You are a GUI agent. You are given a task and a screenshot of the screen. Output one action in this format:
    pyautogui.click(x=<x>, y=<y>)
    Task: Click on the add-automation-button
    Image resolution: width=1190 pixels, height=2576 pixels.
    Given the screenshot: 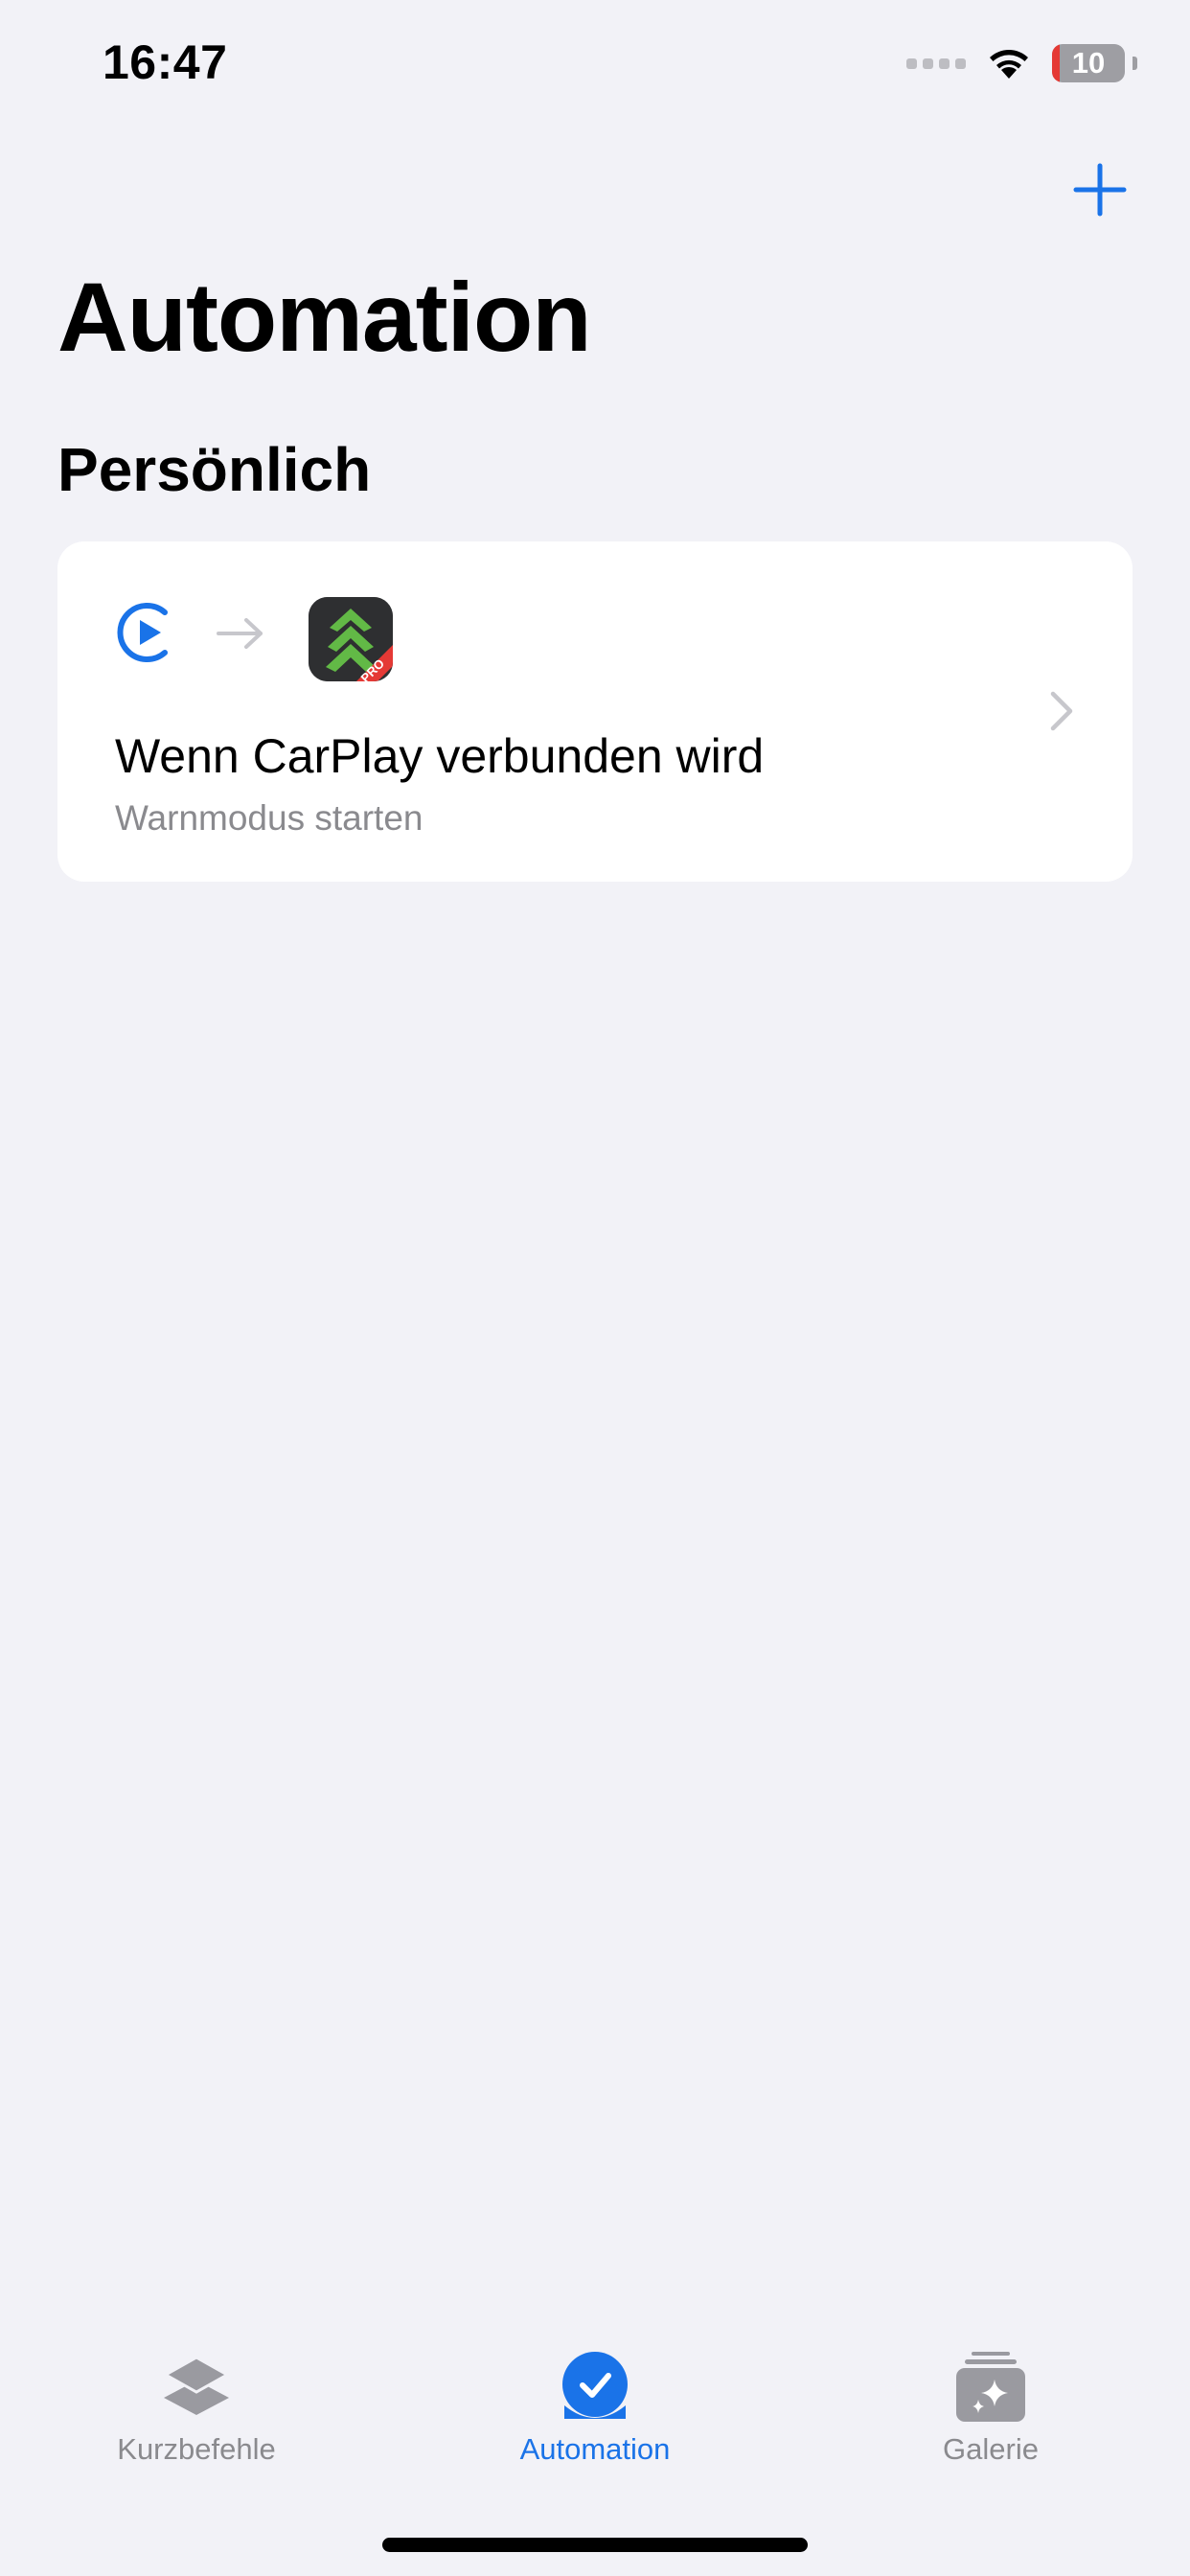 What is the action you would take?
    pyautogui.click(x=1100, y=189)
    